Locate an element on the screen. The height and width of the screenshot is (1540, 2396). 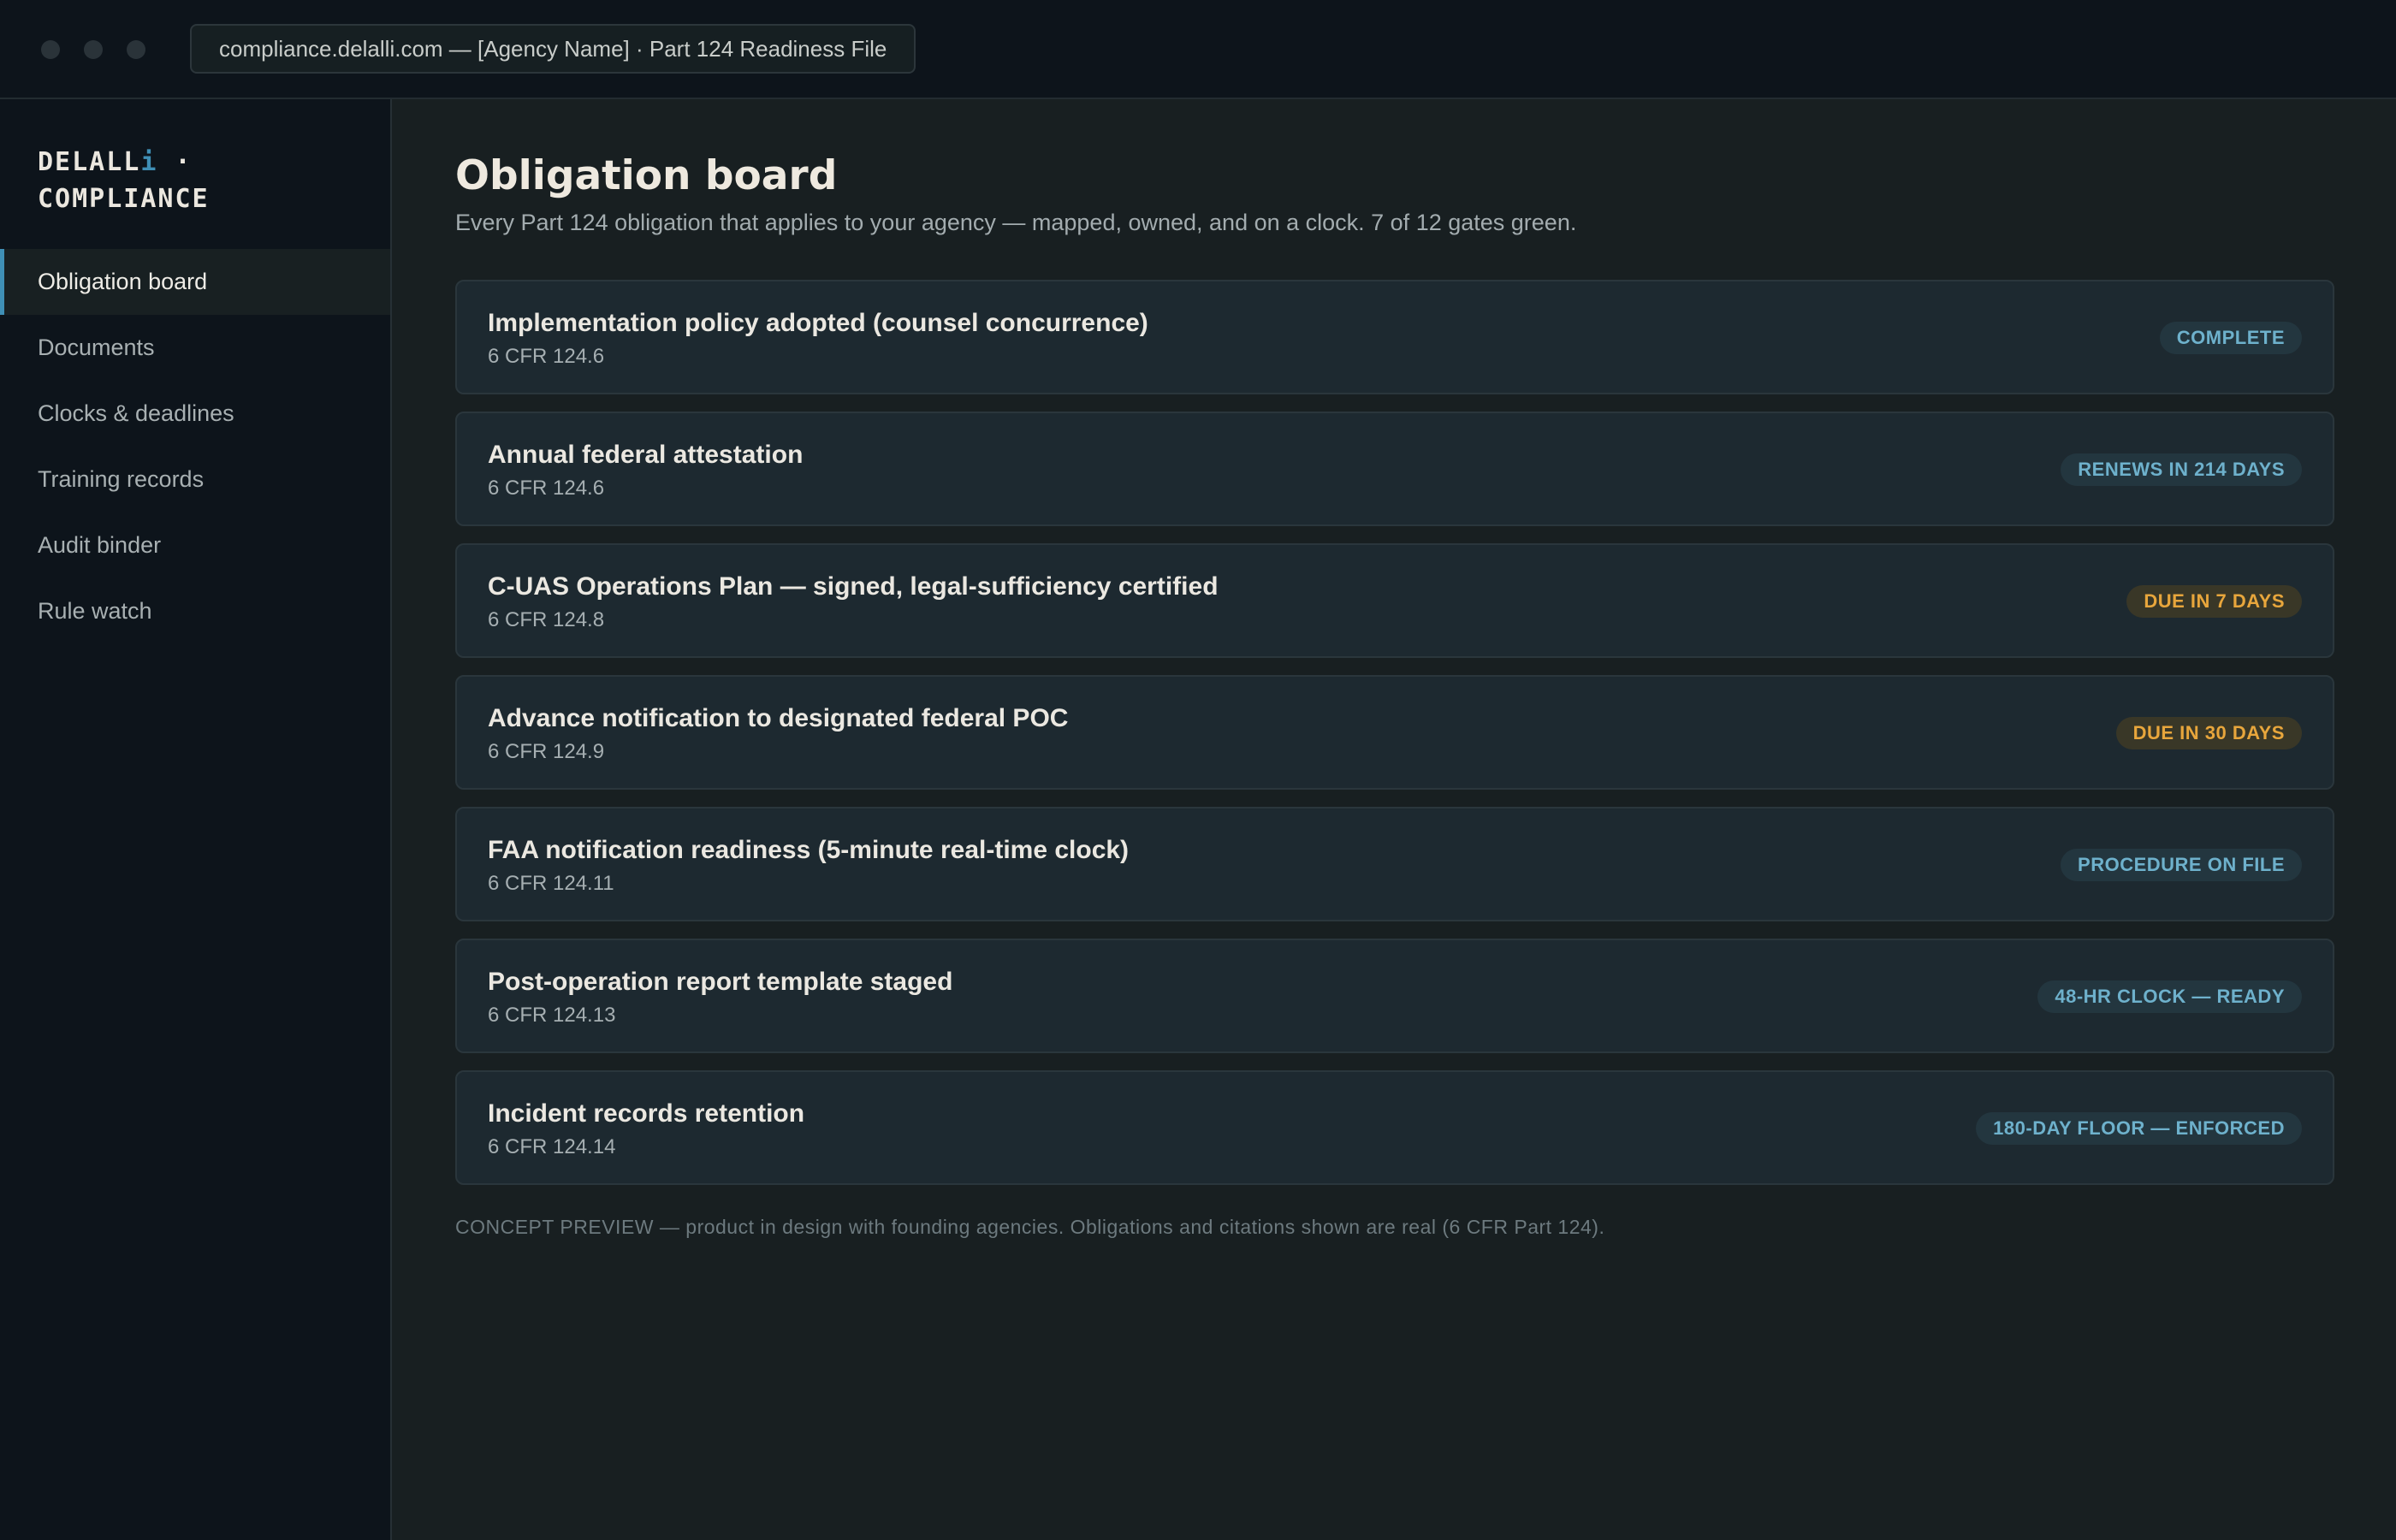
logo-line-1: DELALLi · is located at coordinates (124, 162).